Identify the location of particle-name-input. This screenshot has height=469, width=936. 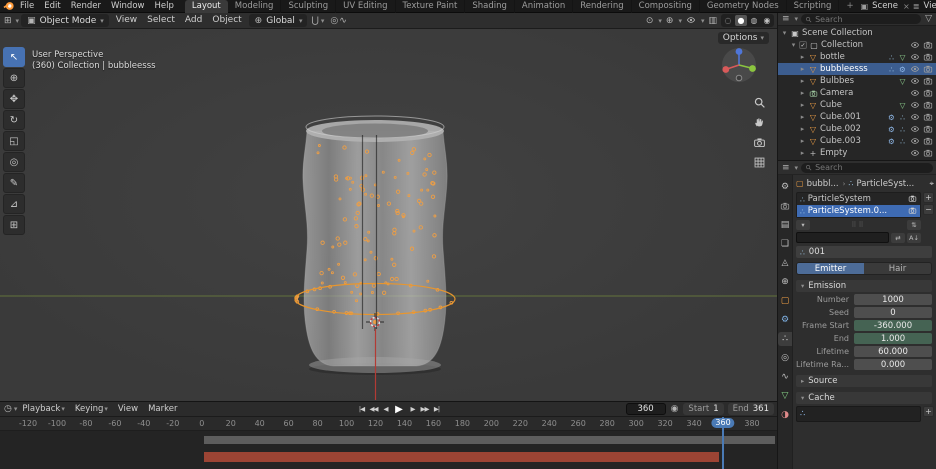
(842, 237).